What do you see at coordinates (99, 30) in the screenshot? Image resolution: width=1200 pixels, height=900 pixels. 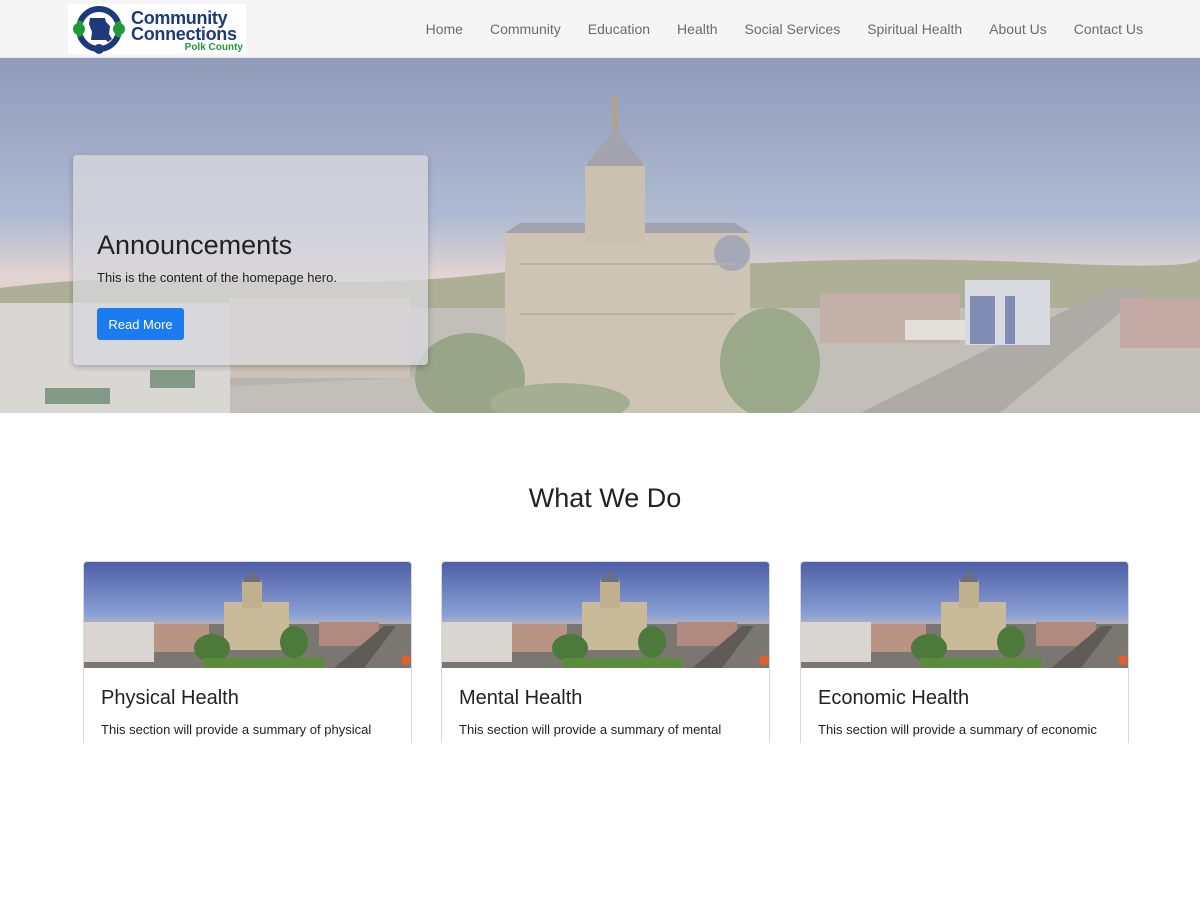 I see `missouri-map-icon` at bounding box center [99, 30].